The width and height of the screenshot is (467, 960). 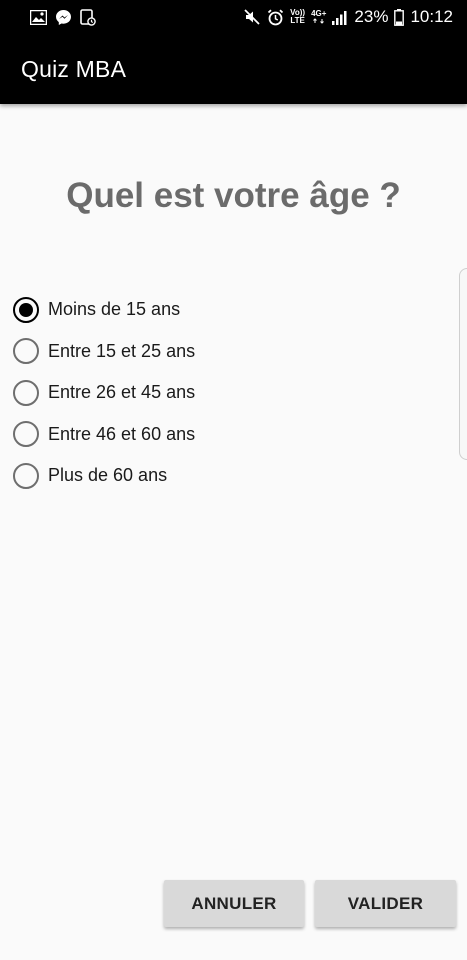 What do you see at coordinates (463, 364) in the screenshot?
I see `edge-panel-handle` at bounding box center [463, 364].